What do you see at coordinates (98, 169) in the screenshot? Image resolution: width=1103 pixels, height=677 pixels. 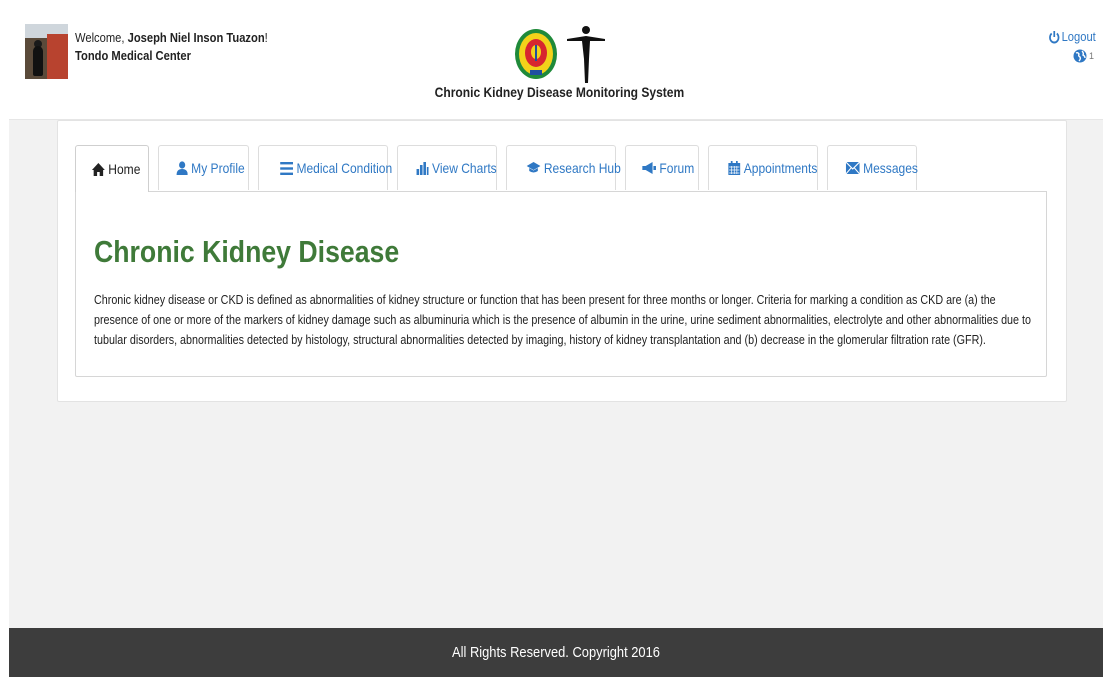 I see `home-icon` at bounding box center [98, 169].